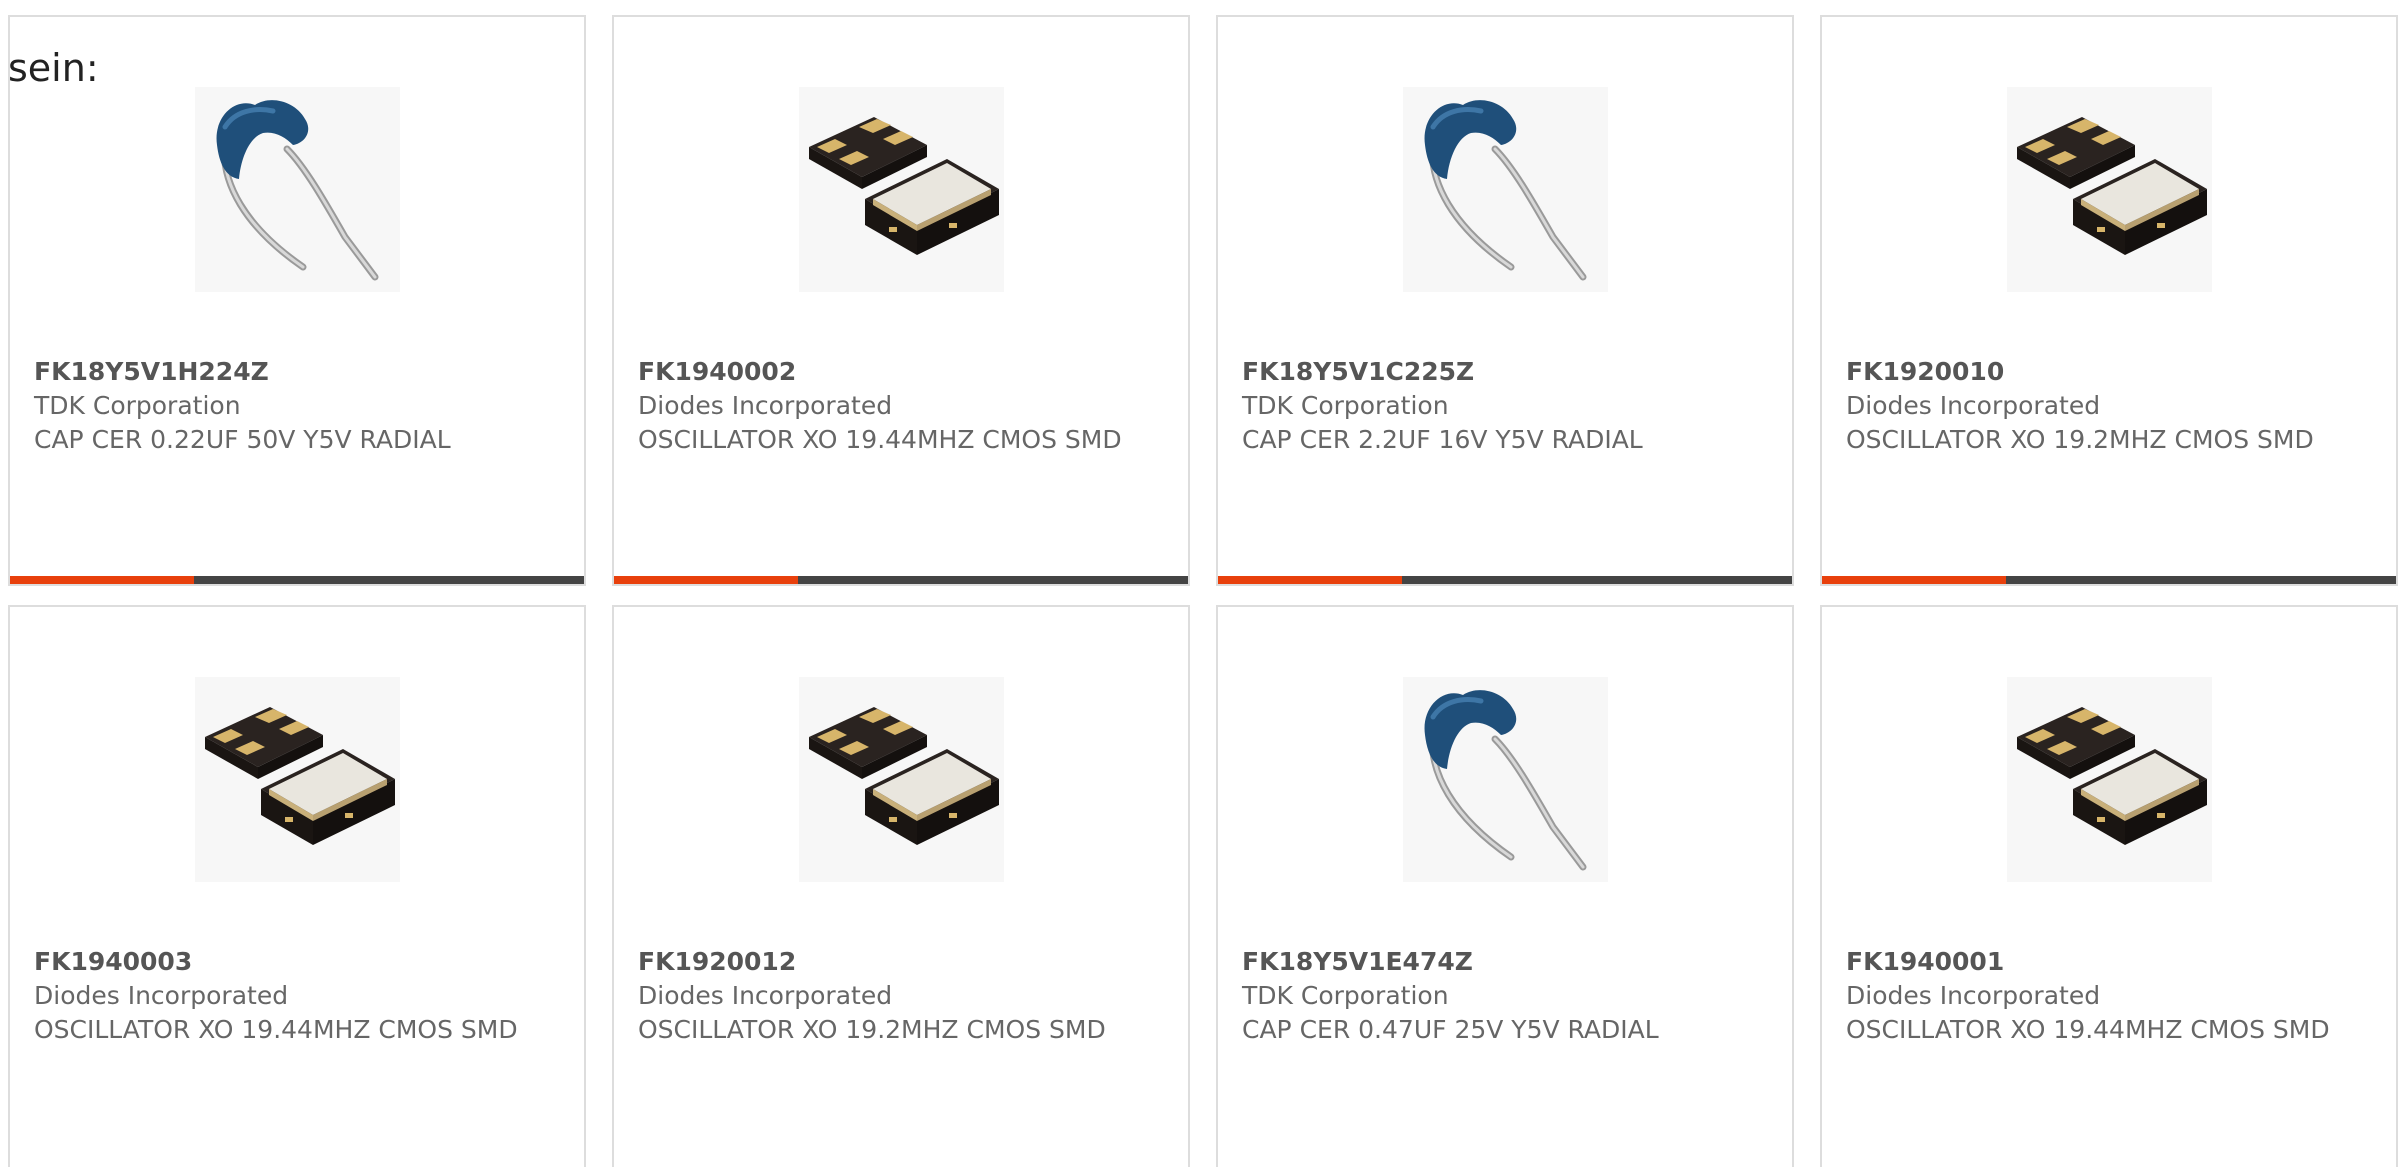  Describe the element at coordinates (284, 372) in the screenshot. I see `part-number: FK18Y5V1H224Z` at that location.